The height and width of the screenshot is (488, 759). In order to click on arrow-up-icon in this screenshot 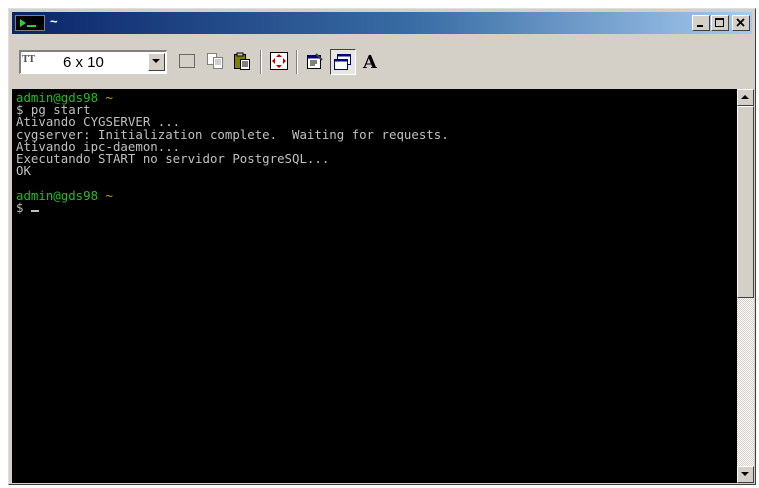, I will do `click(745, 97)`.